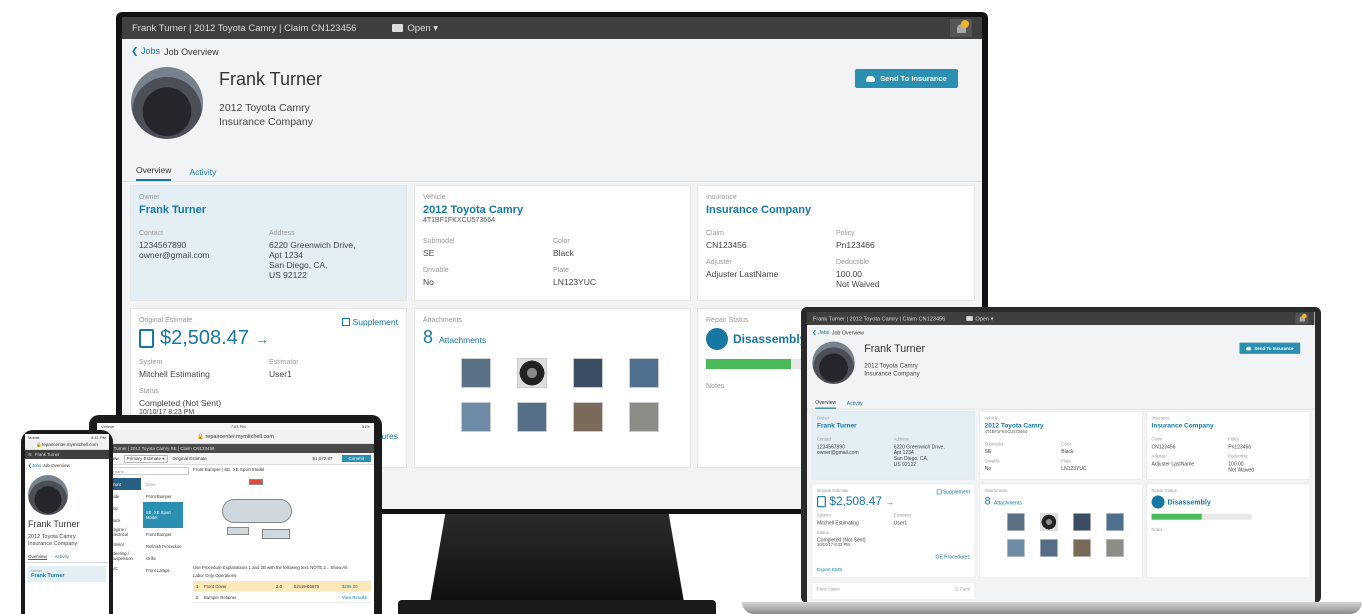 The height and width of the screenshot is (614, 1362). Describe the element at coordinates (191, 51) in the screenshot. I see `breadcrumb-current: Job Overview` at that location.